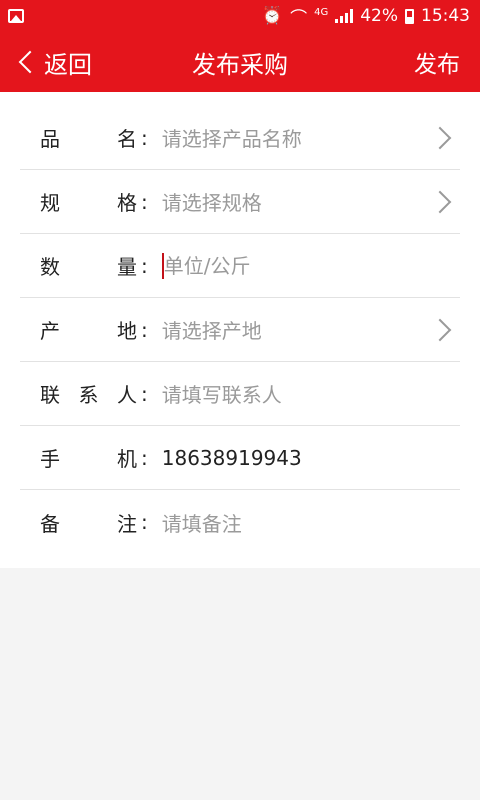 Image resolution: width=480 pixels, height=800 pixels. Describe the element at coordinates (311, 329) in the screenshot. I see `origin-input: 请选择产地` at that location.